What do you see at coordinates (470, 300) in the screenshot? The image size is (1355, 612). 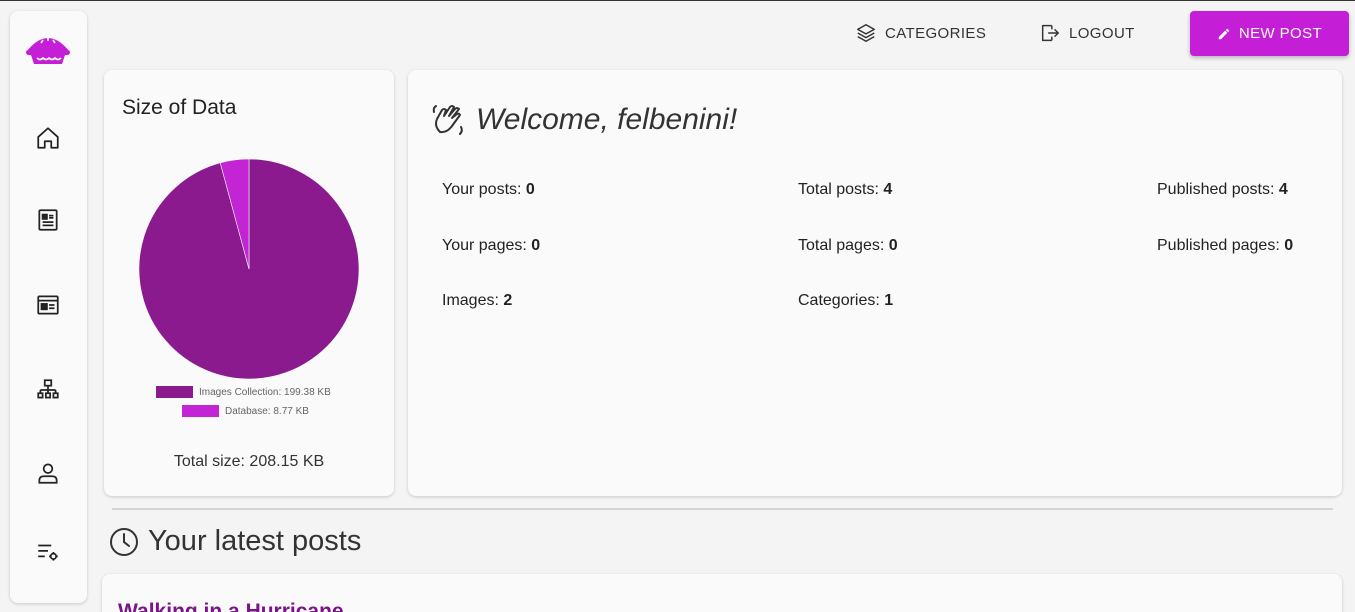 I see `stat-images-label: Images:` at bounding box center [470, 300].